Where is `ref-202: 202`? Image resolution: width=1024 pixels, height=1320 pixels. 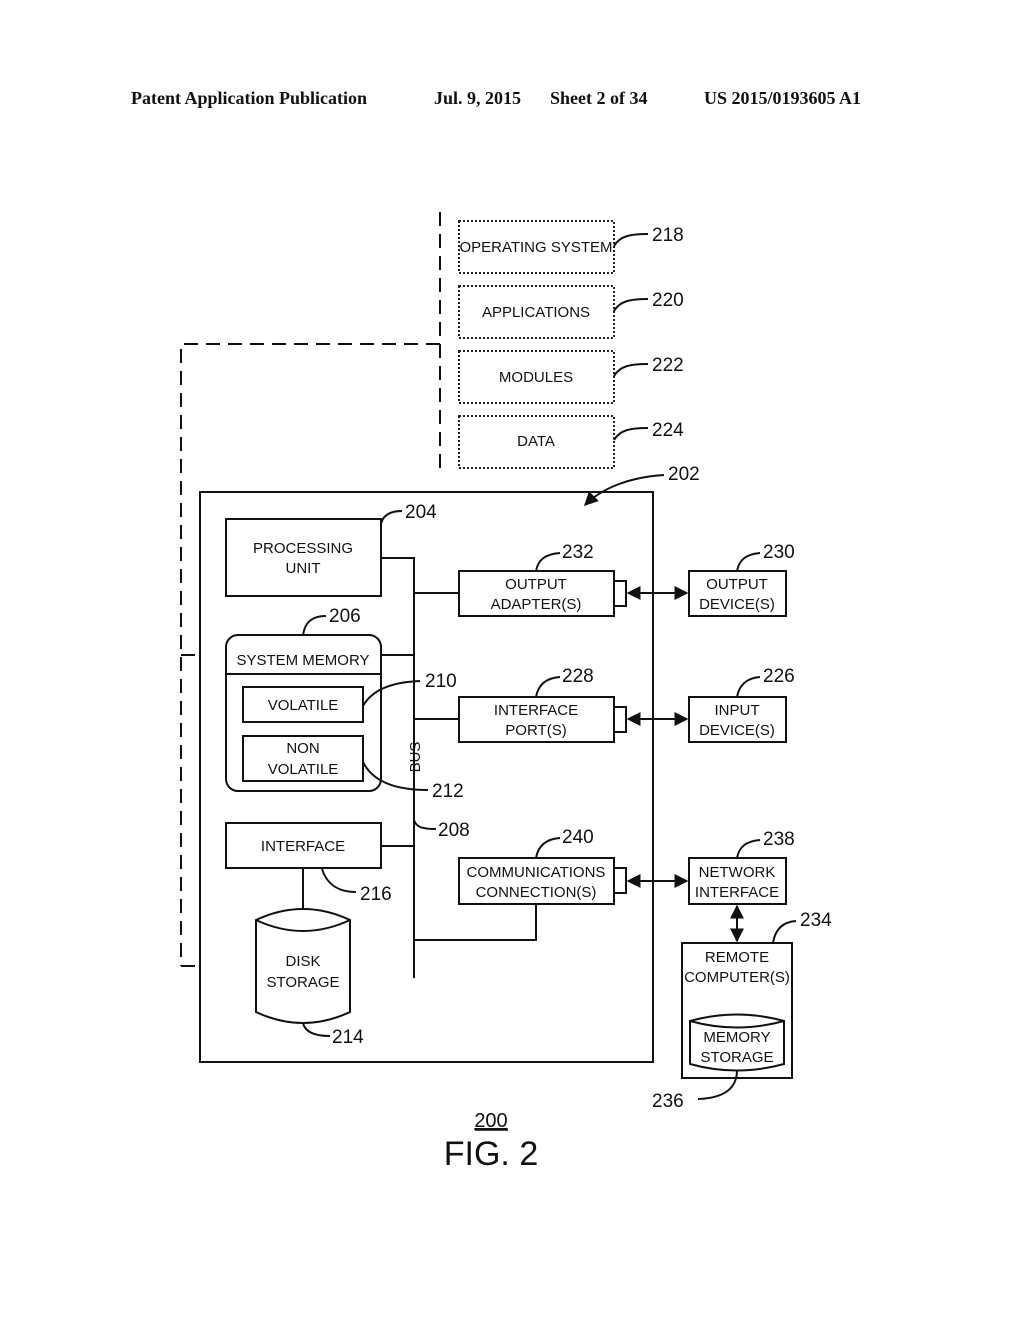
ref-202: 202 is located at coordinates (684, 474).